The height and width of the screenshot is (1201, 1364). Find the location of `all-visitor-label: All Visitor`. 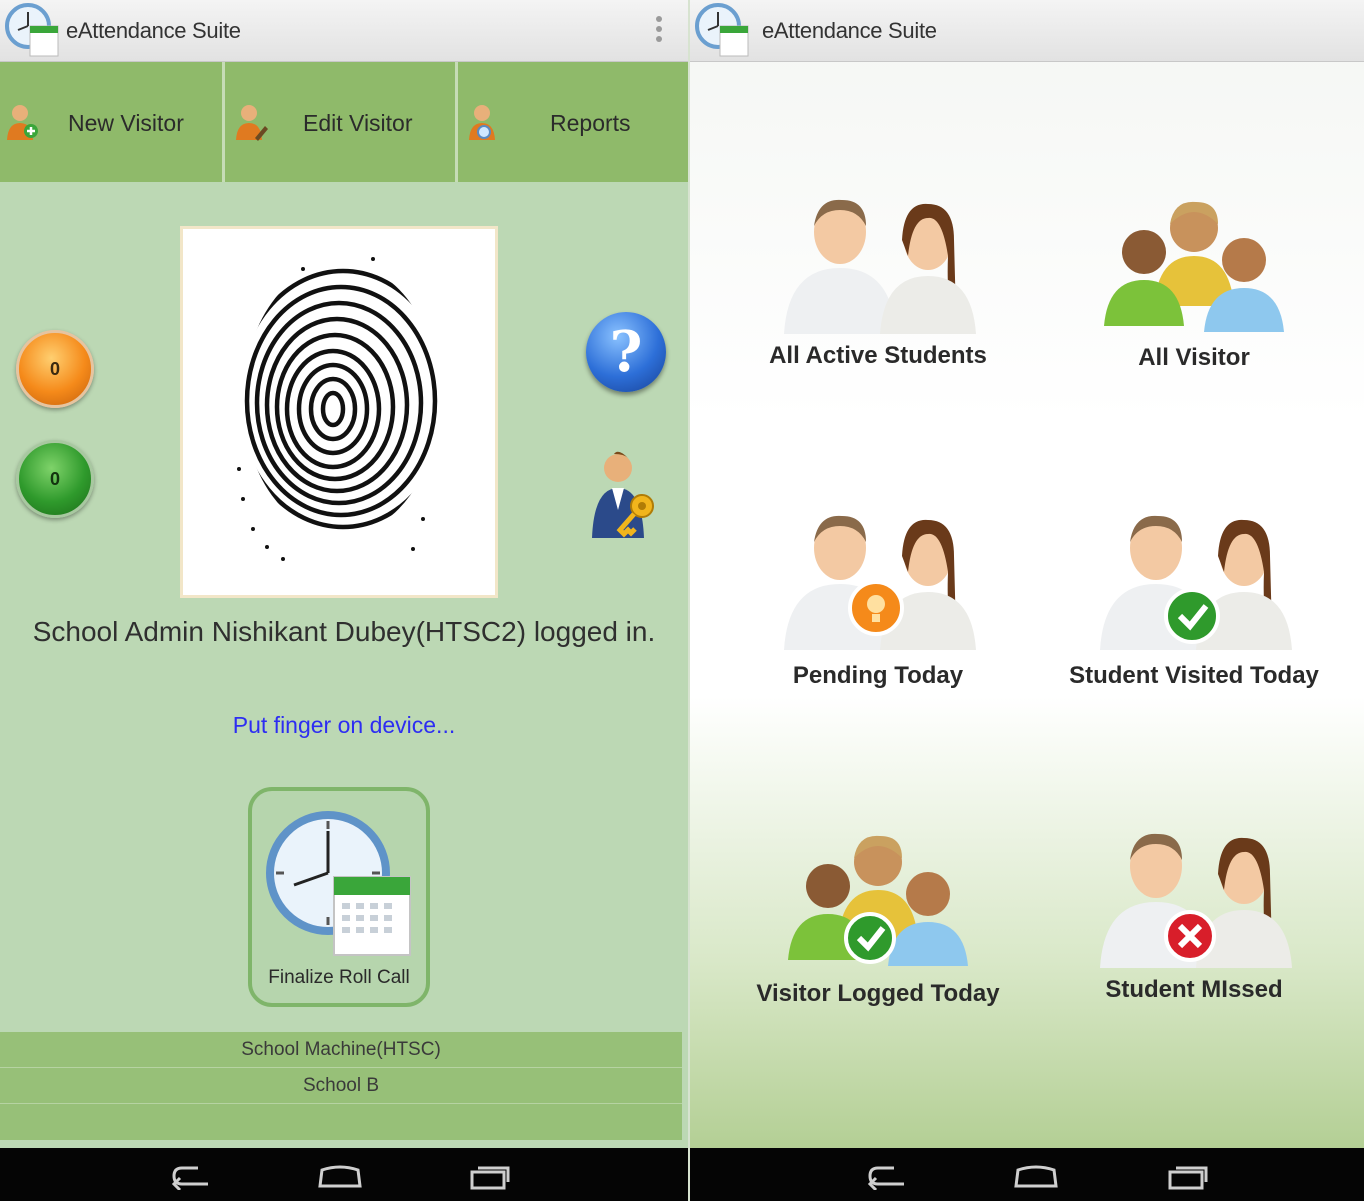

all-visitor-label: All Visitor is located at coordinates (1194, 357).